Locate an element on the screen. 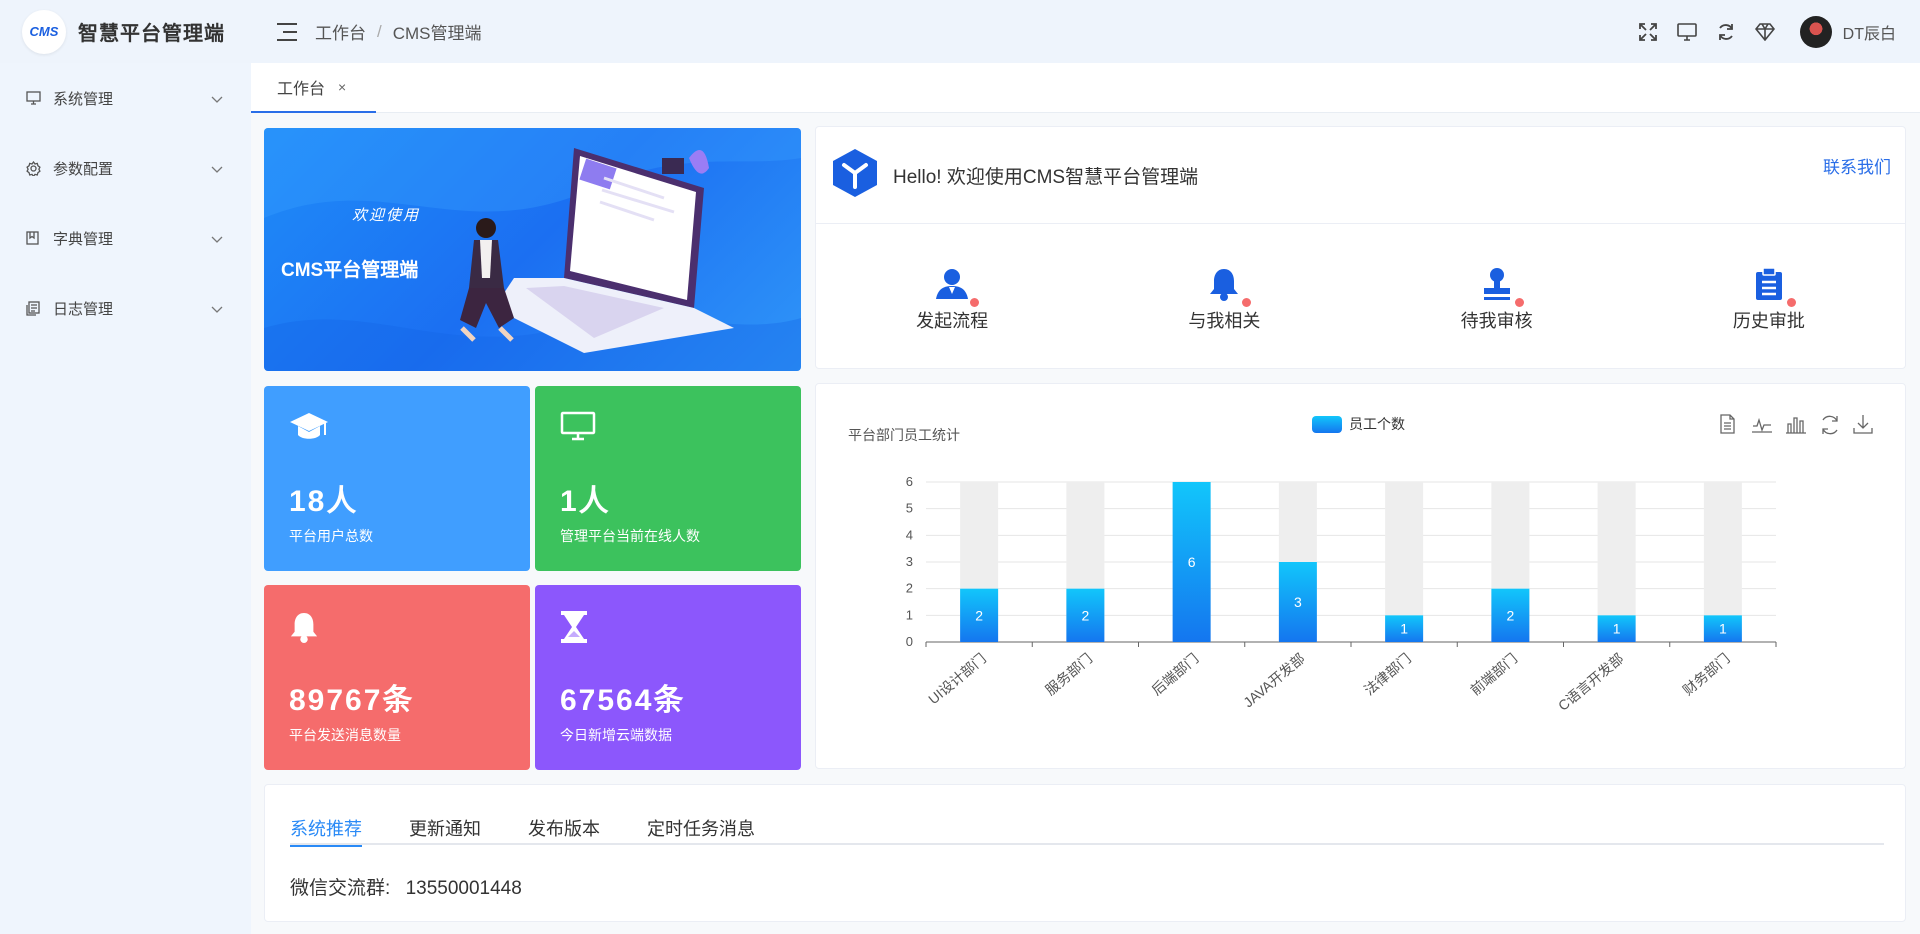 This screenshot has height=934, width=1920. book-icon is located at coordinates (34, 238).